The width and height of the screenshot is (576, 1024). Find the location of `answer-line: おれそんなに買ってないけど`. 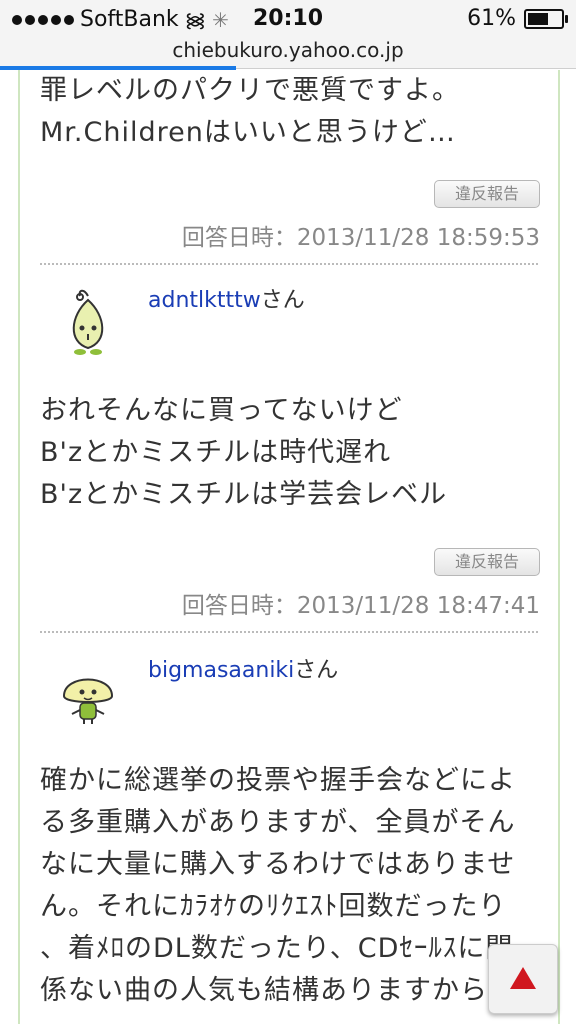

answer-line: おれそんなに買ってないけど is located at coordinates (221, 410).